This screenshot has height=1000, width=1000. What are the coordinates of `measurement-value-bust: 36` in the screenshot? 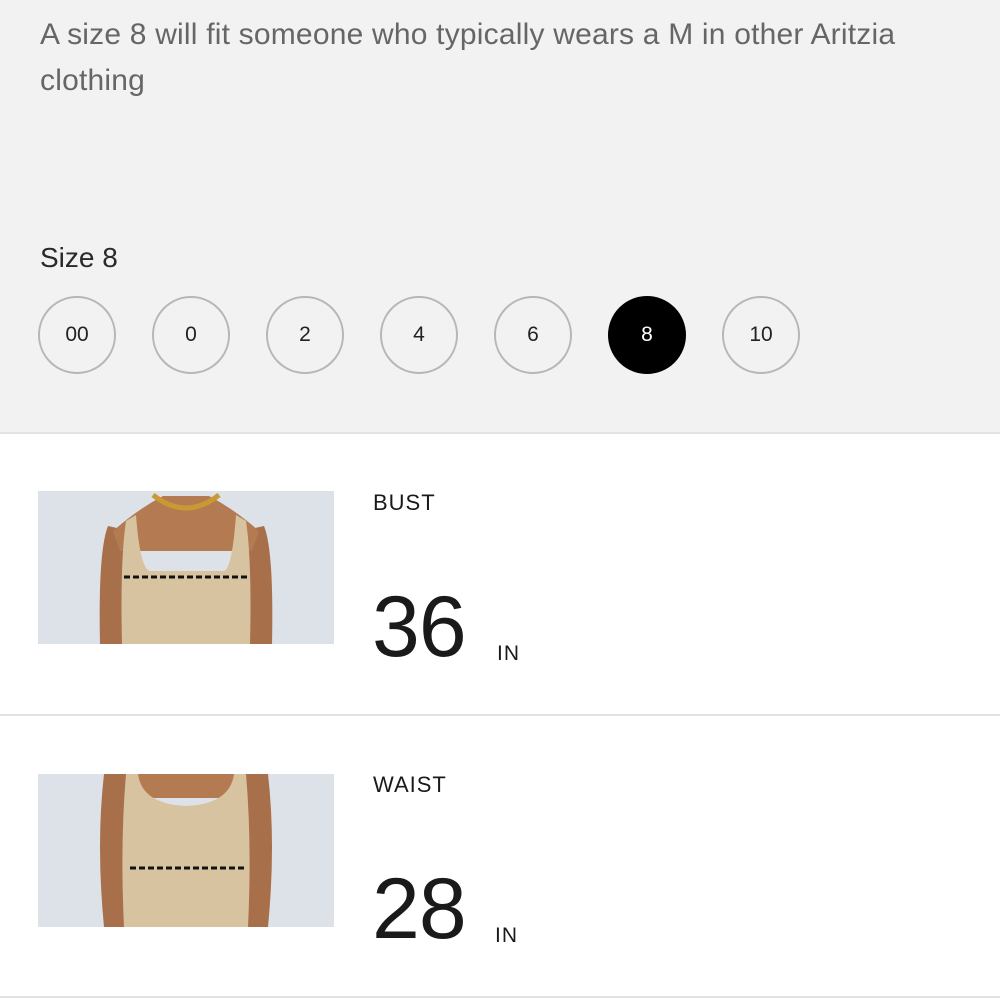 It's located at (419, 627).